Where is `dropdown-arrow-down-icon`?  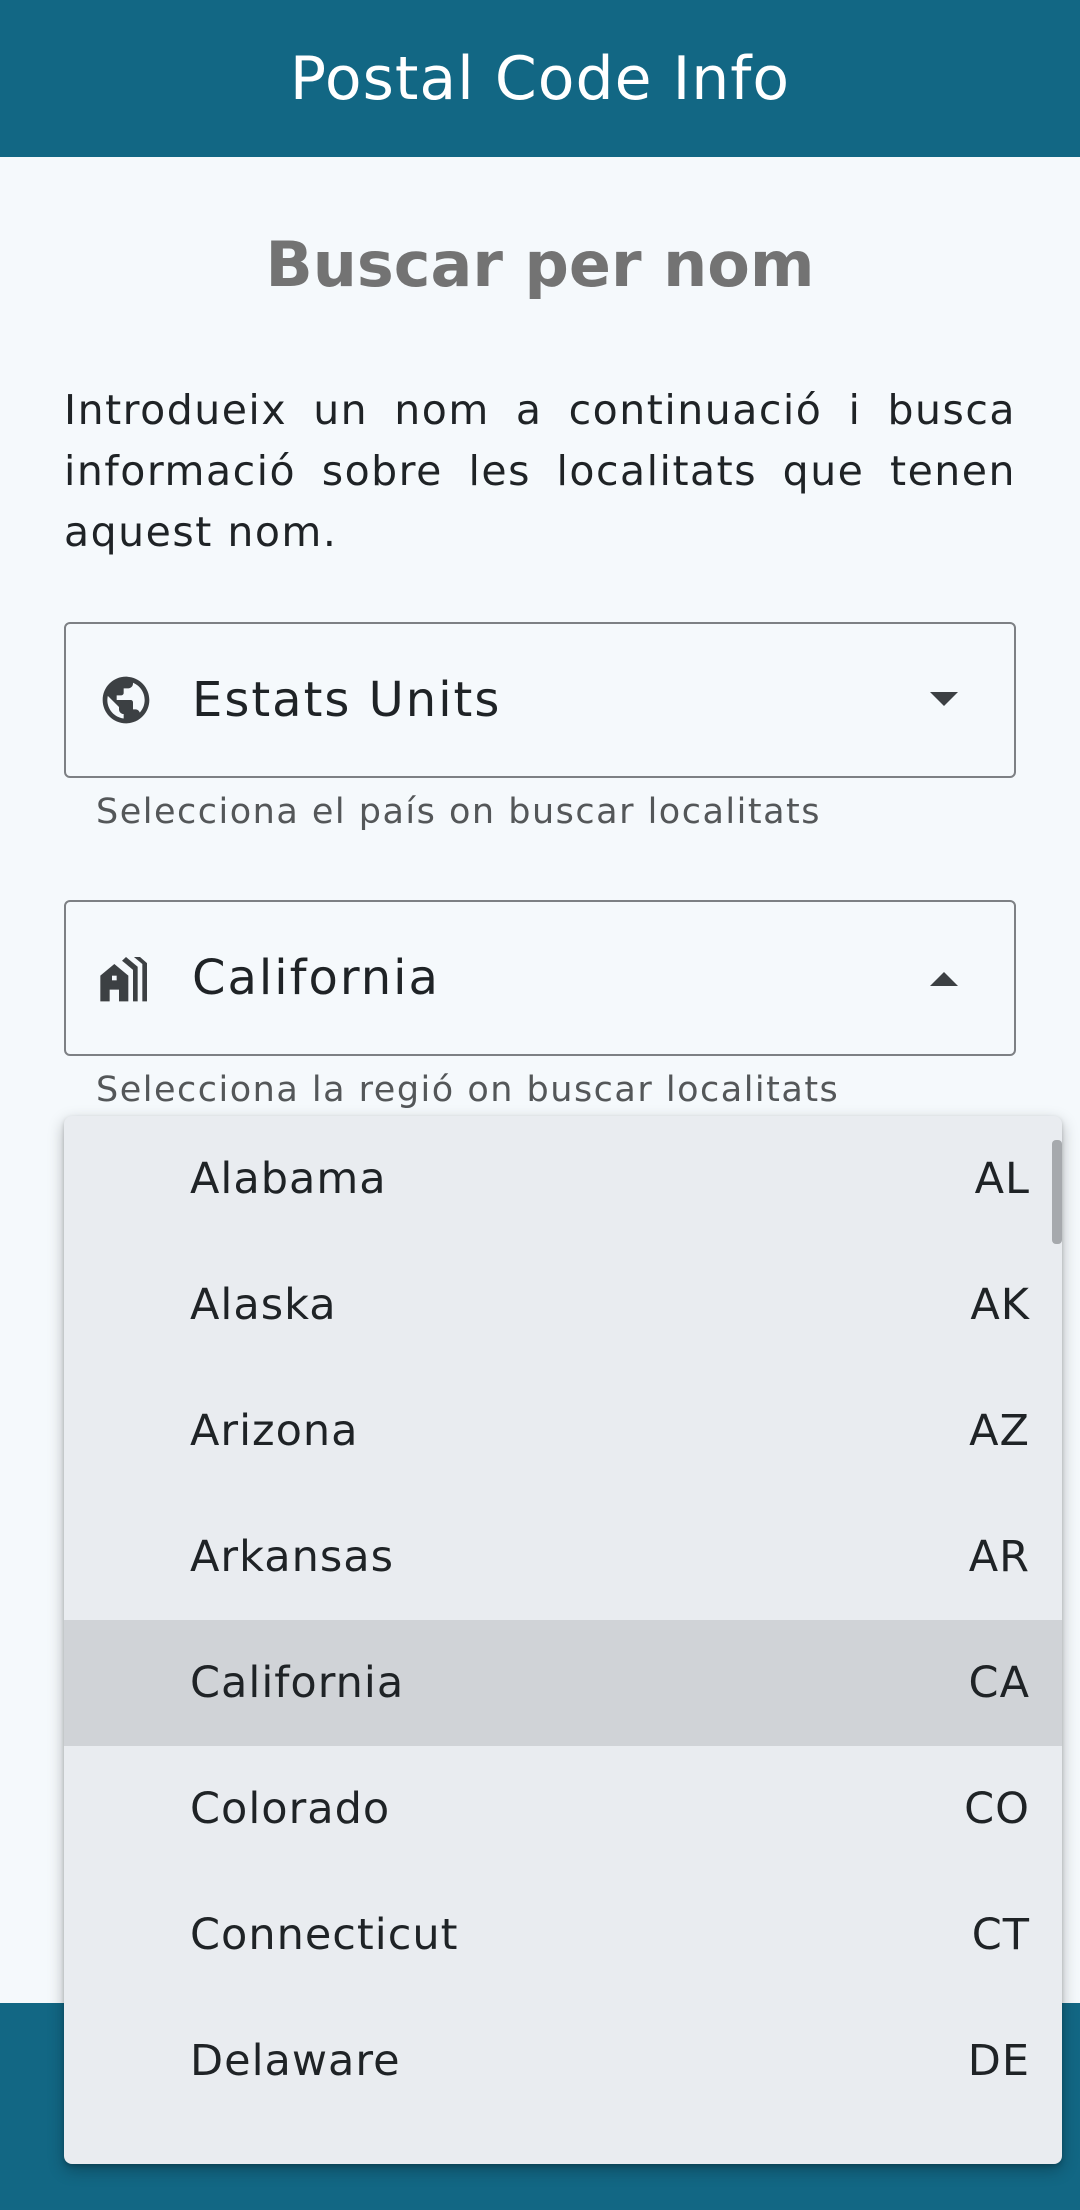 dropdown-arrow-down-icon is located at coordinates (944, 699).